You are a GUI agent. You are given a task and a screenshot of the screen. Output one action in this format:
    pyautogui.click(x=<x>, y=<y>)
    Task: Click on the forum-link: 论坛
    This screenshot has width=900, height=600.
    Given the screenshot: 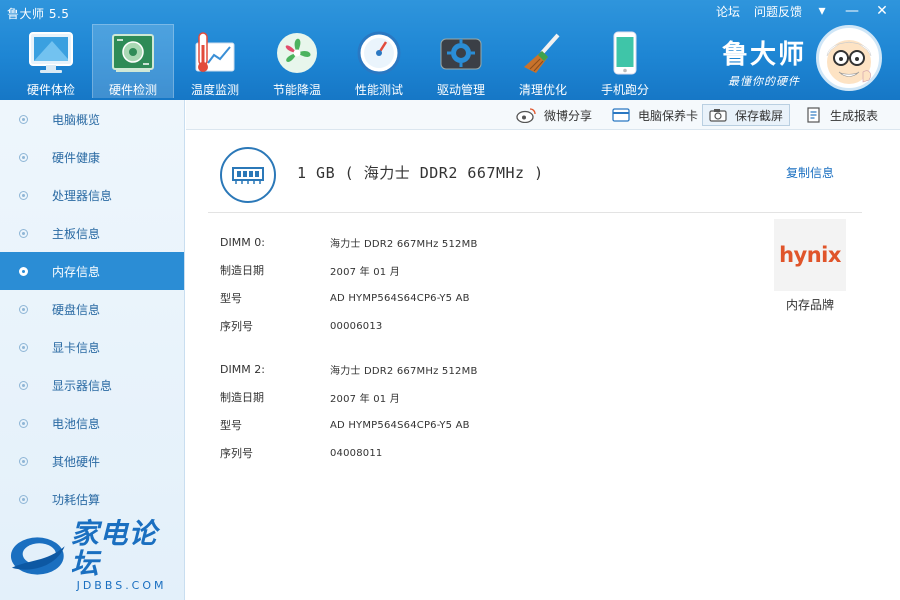 What is the action you would take?
    pyautogui.click(x=728, y=11)
    